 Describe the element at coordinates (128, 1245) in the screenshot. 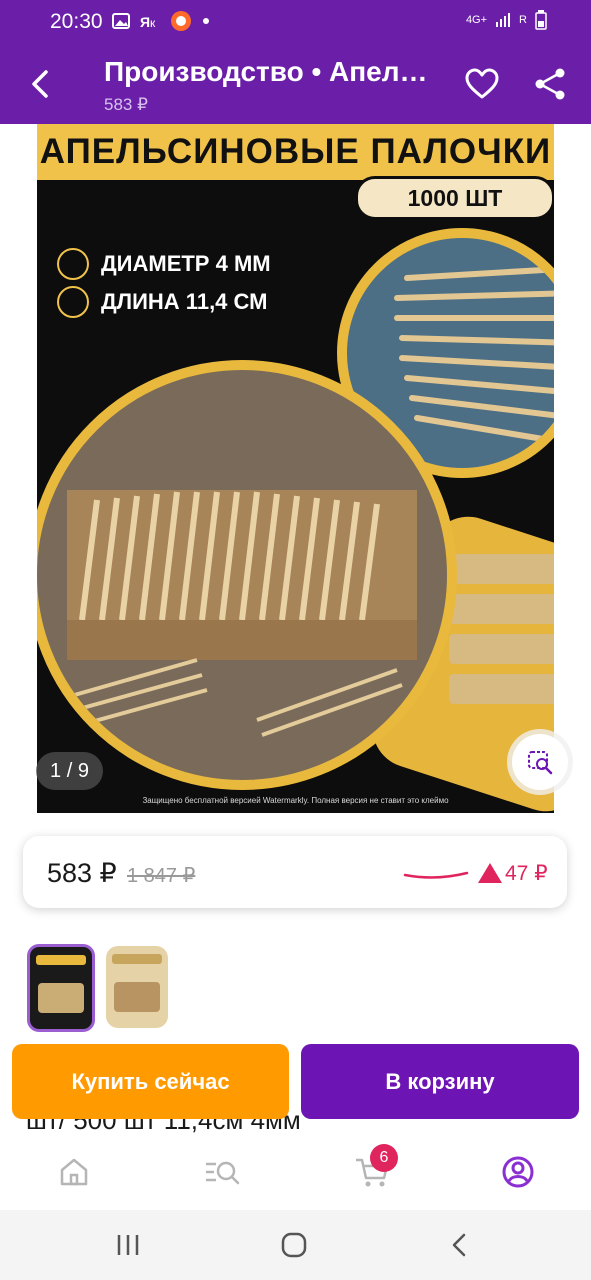

I see `recent-apps-icon` at that location.